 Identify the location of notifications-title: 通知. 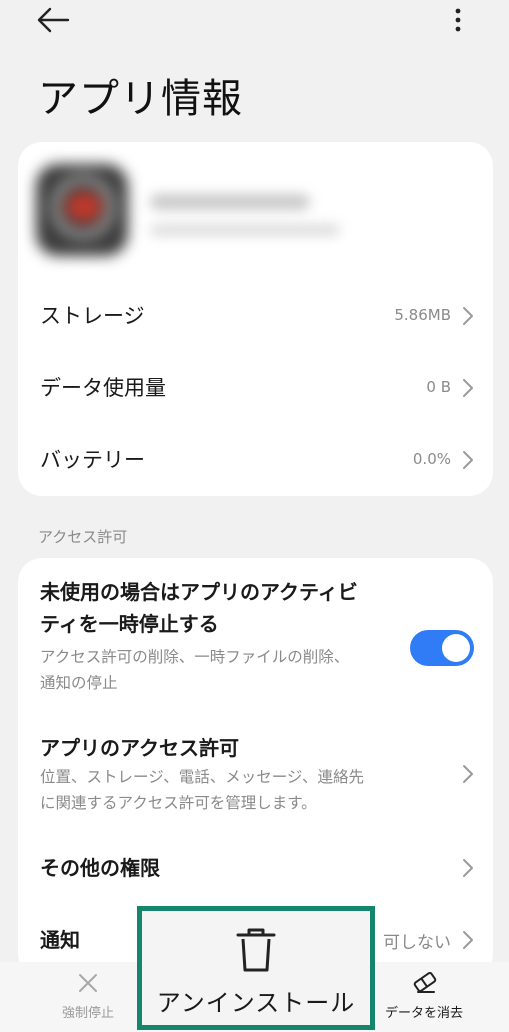
(60, 940).